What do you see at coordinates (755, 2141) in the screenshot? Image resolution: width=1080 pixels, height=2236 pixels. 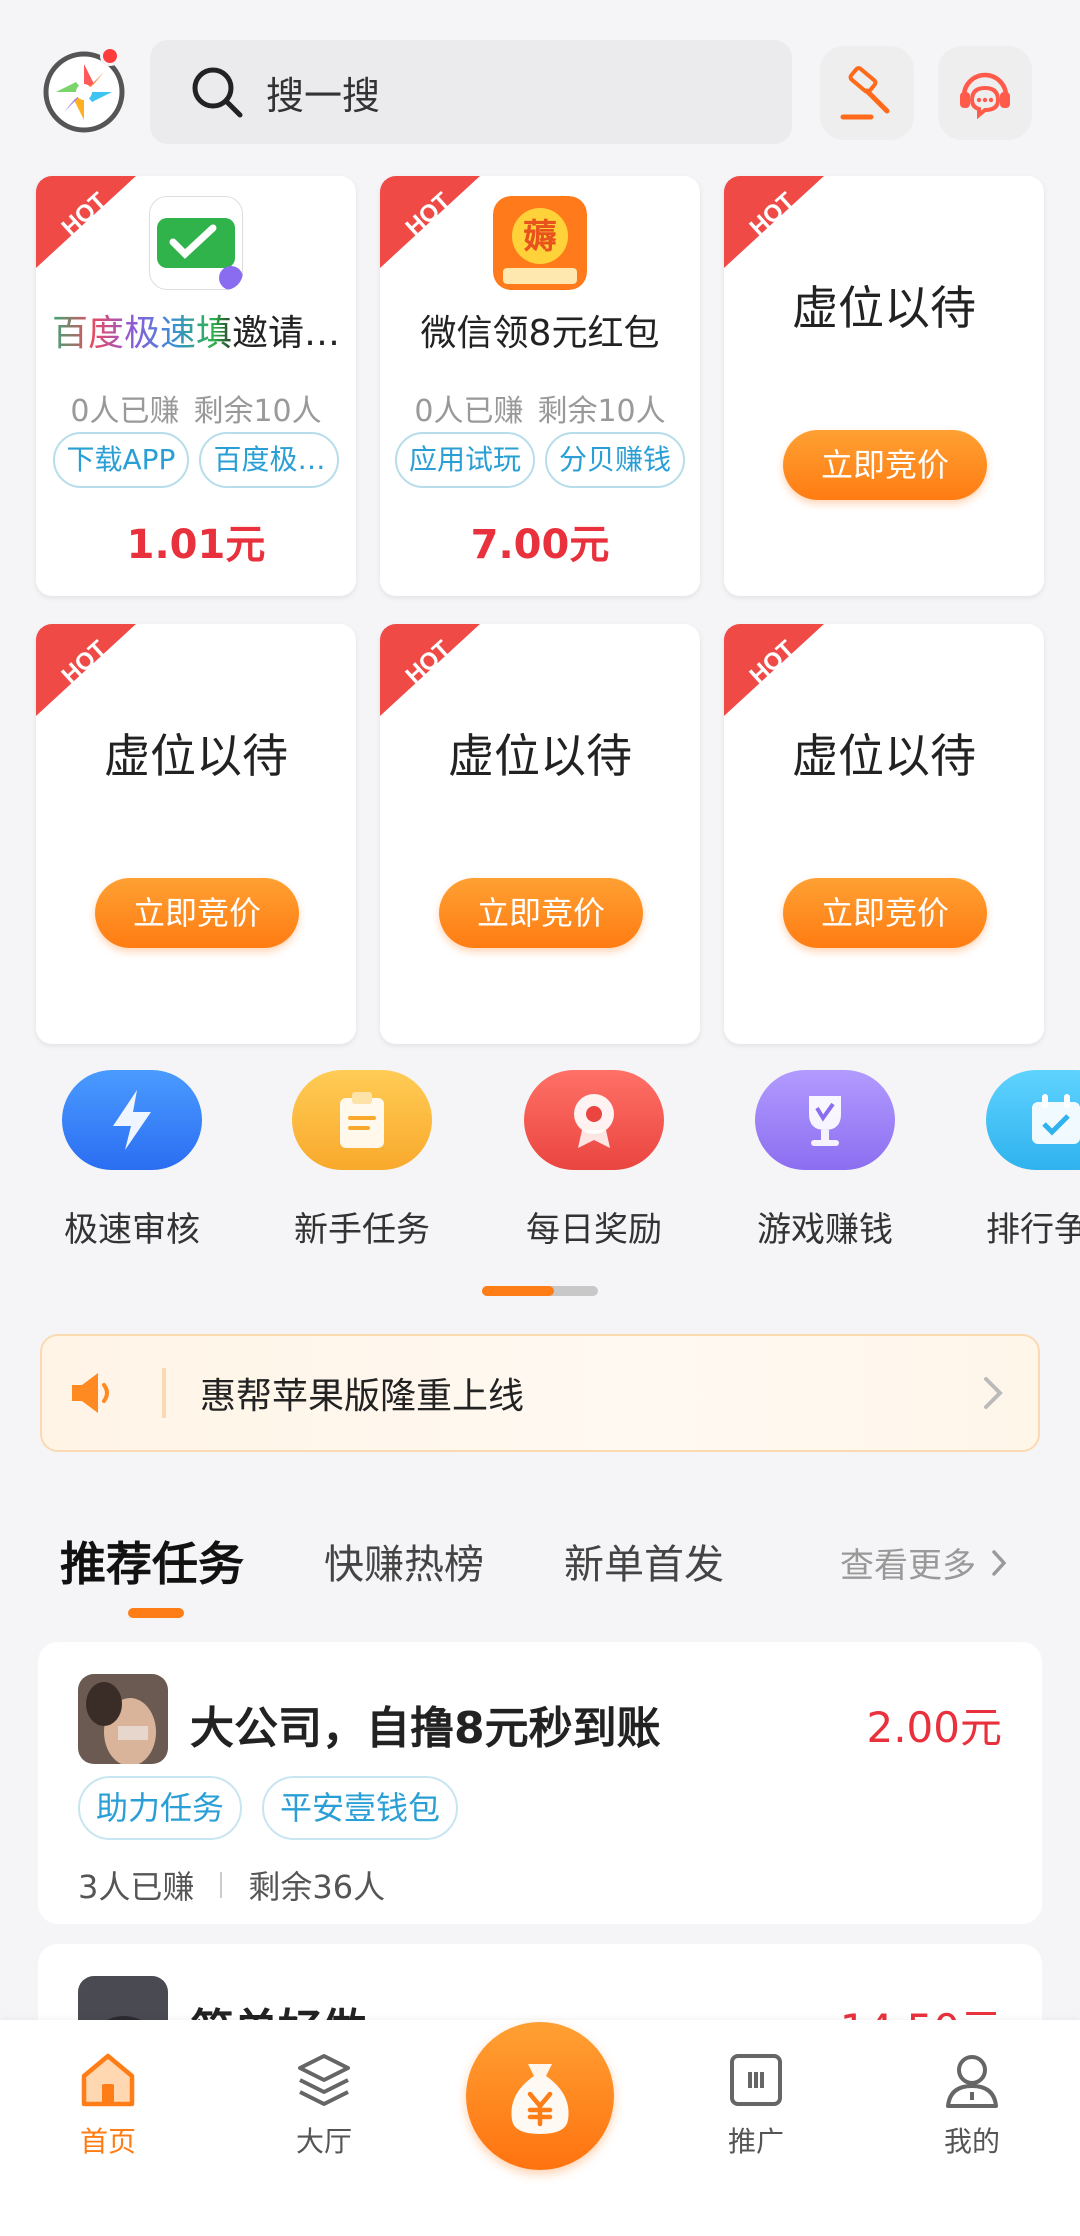 I see `nav-label: 推广` at bounding box center [755, 2141].